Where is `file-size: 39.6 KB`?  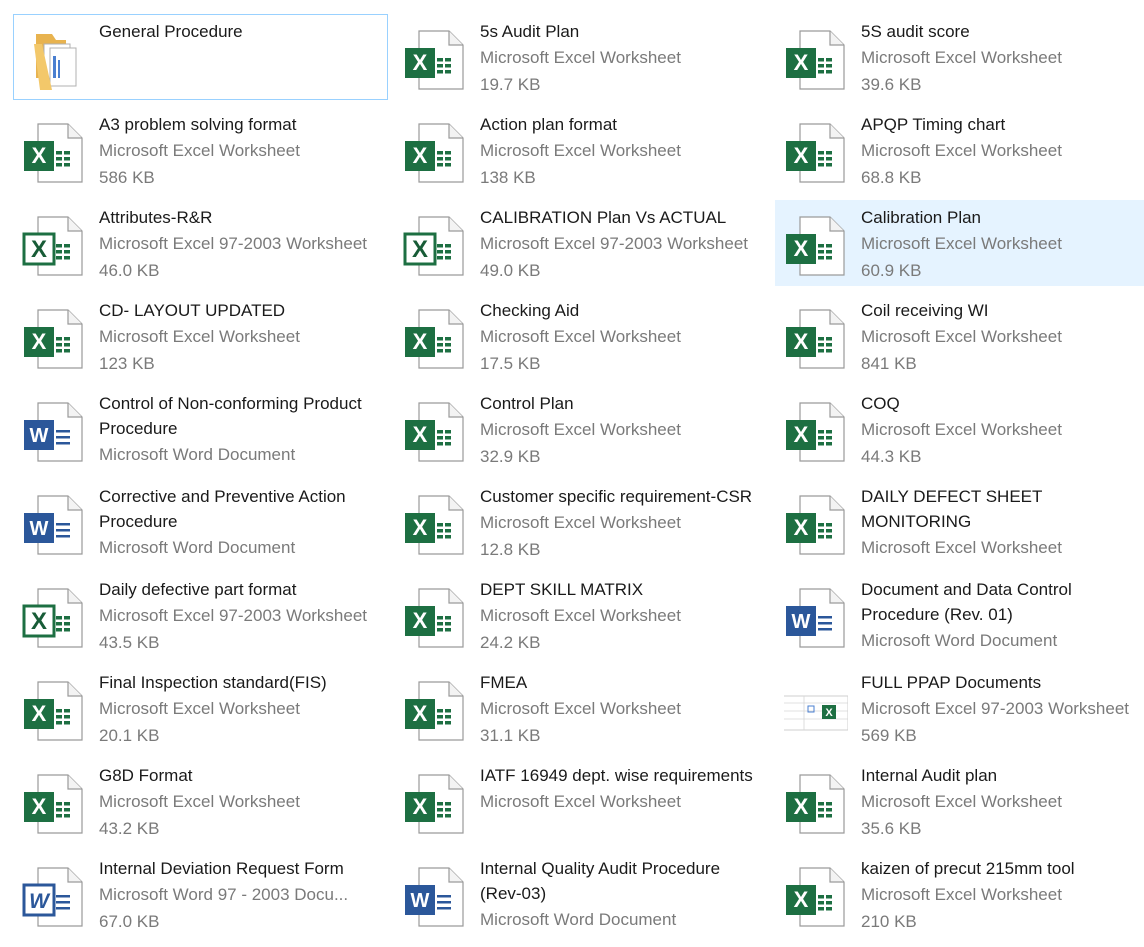
file-size: 39.6 KB is located at coordinates (891, 84).